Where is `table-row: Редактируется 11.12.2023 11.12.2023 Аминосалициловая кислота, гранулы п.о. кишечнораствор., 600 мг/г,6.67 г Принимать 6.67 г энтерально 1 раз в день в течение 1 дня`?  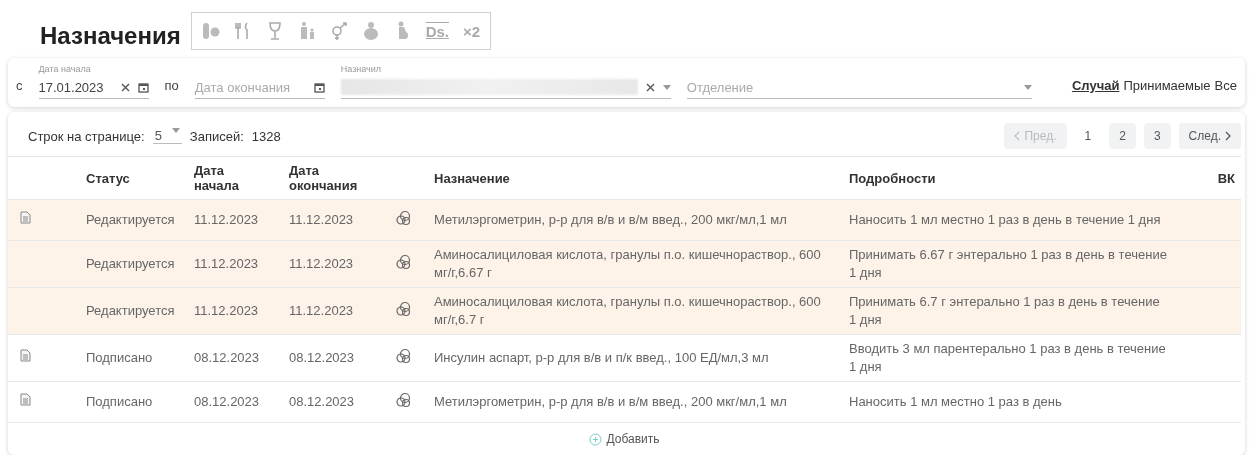
table-row: Редактируется 11.12.2023 11.12.2023 Аминосалициловая кислота, гранулы п.о. кишечнораствор., 600 мг/г,6.67 г Принимать 6.67 г энтерально 1 раз в день в течение 1 дня is located at coordinates (624, 264).